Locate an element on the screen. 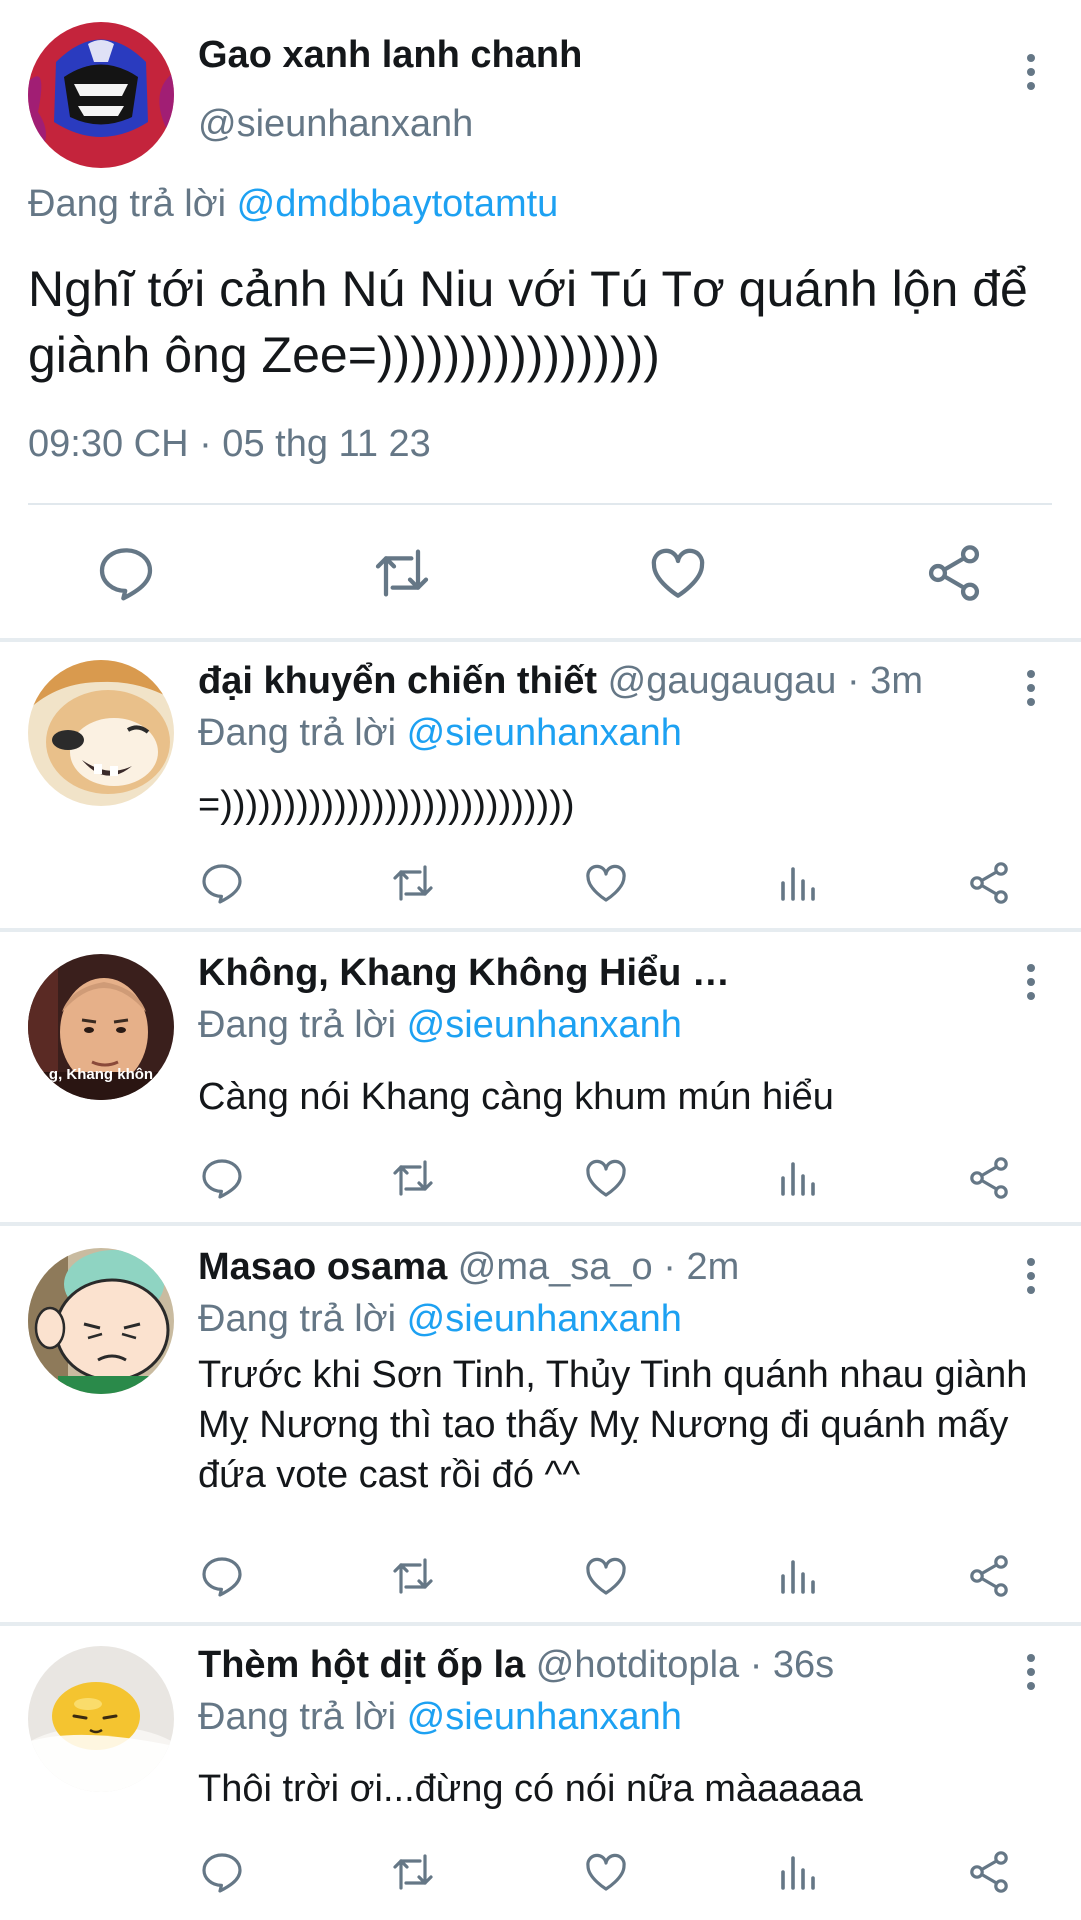 This screenshot has height=1920, width=1081. reply-header: Masao osama @ma_sa_o · 2m is located at coordinates (598, 1267).